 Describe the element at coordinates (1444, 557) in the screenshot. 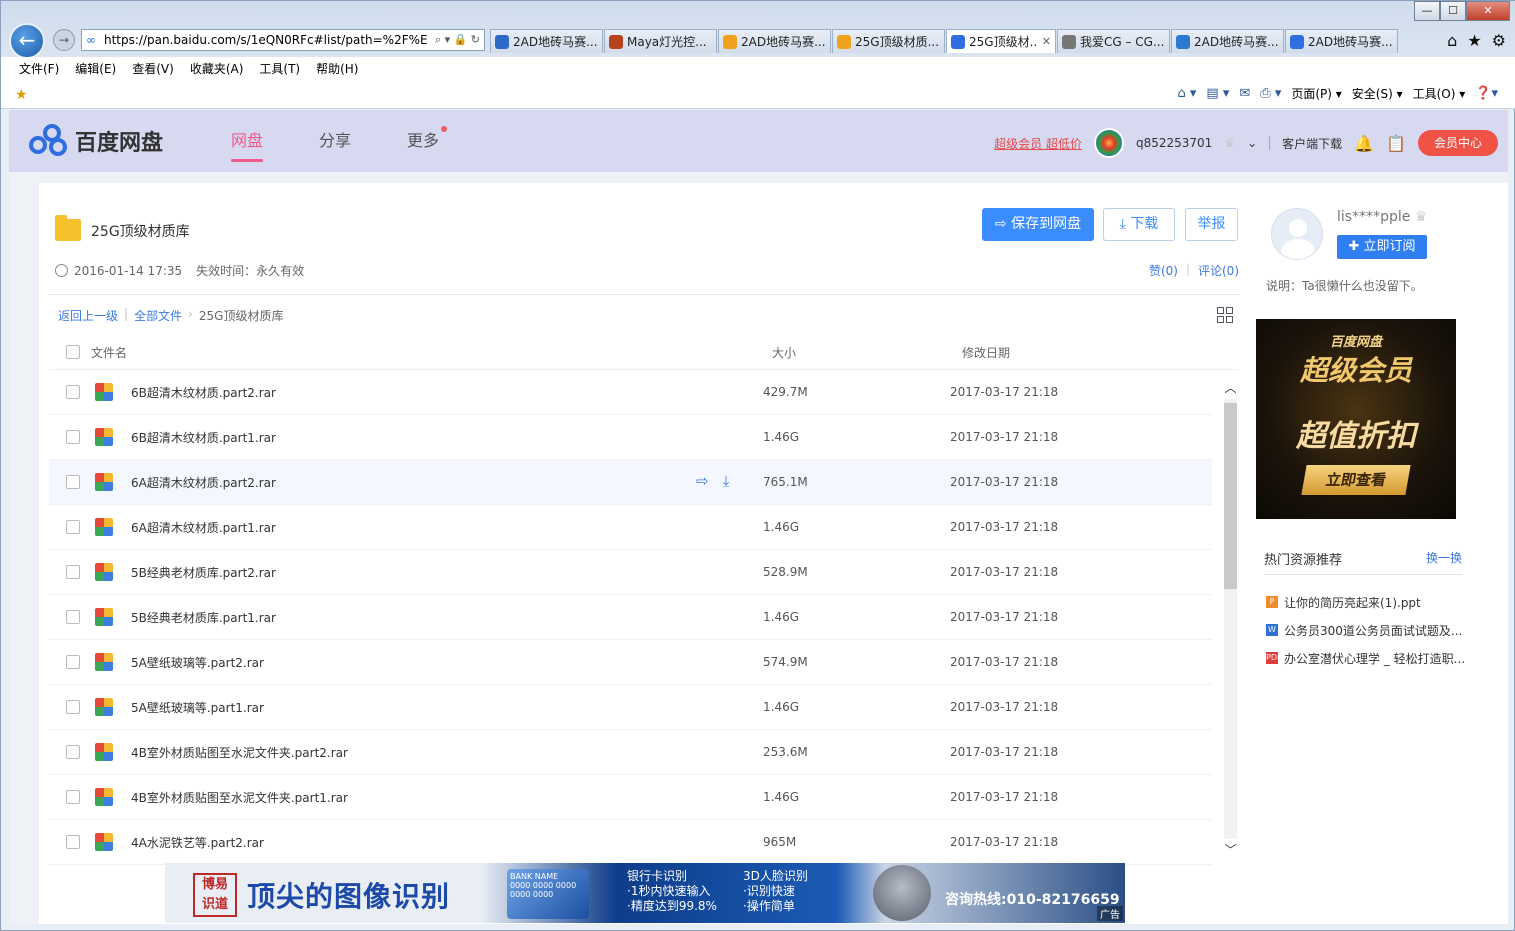

I see `refresh-recommendations-link: 换一换` at that location.